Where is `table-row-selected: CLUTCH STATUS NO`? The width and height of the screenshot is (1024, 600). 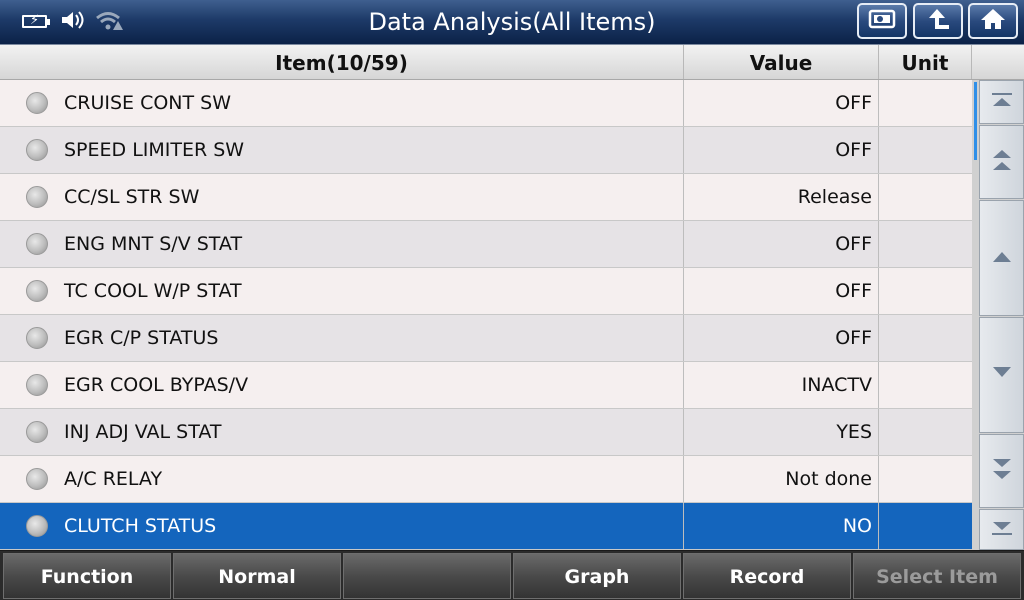 table-row-selected: CLUTCH STATUS NO is located at coordinates (486, 526).